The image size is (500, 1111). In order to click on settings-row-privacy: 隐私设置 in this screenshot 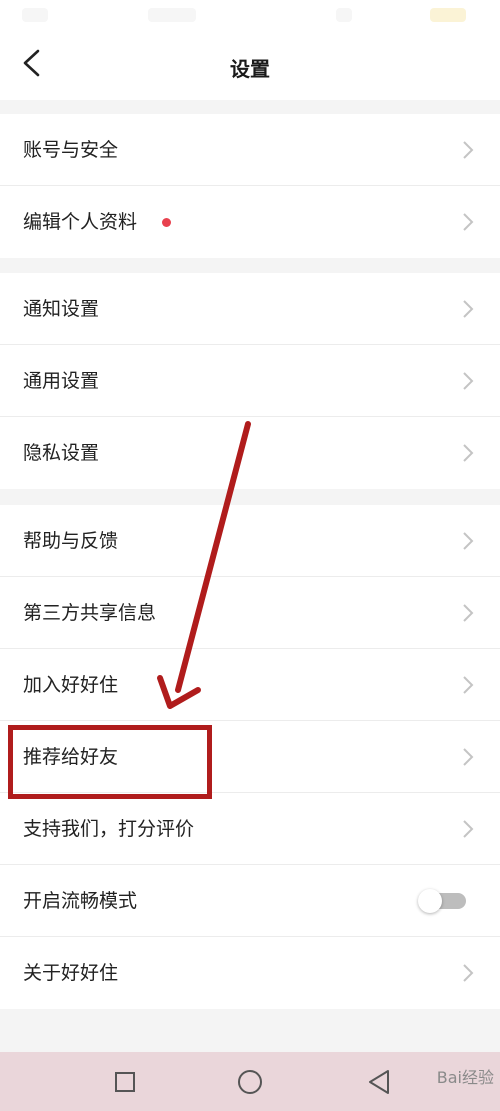, I will do `click(250, 453)`.